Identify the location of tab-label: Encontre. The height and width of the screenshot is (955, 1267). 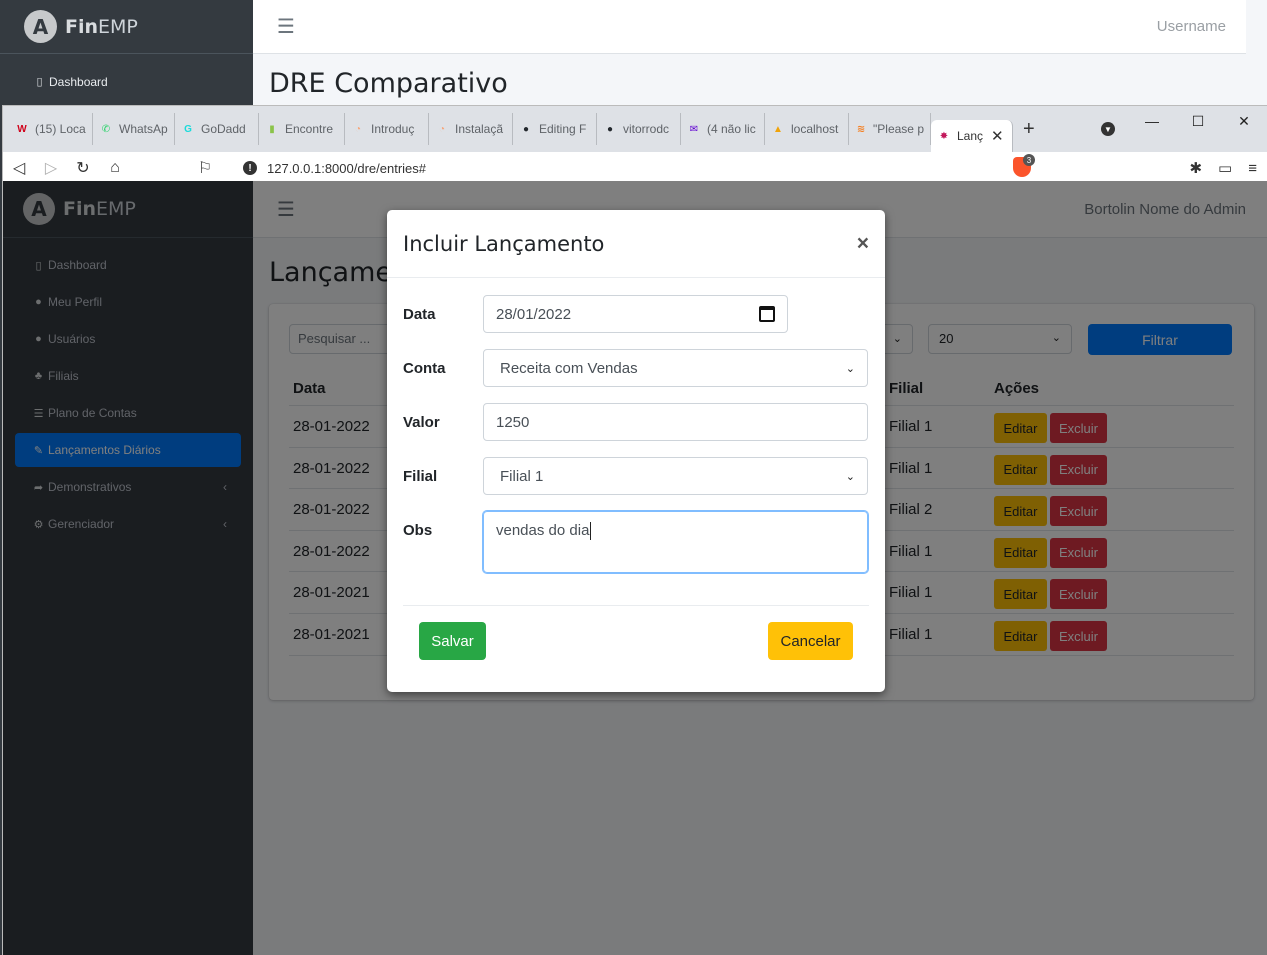
(309, 129).